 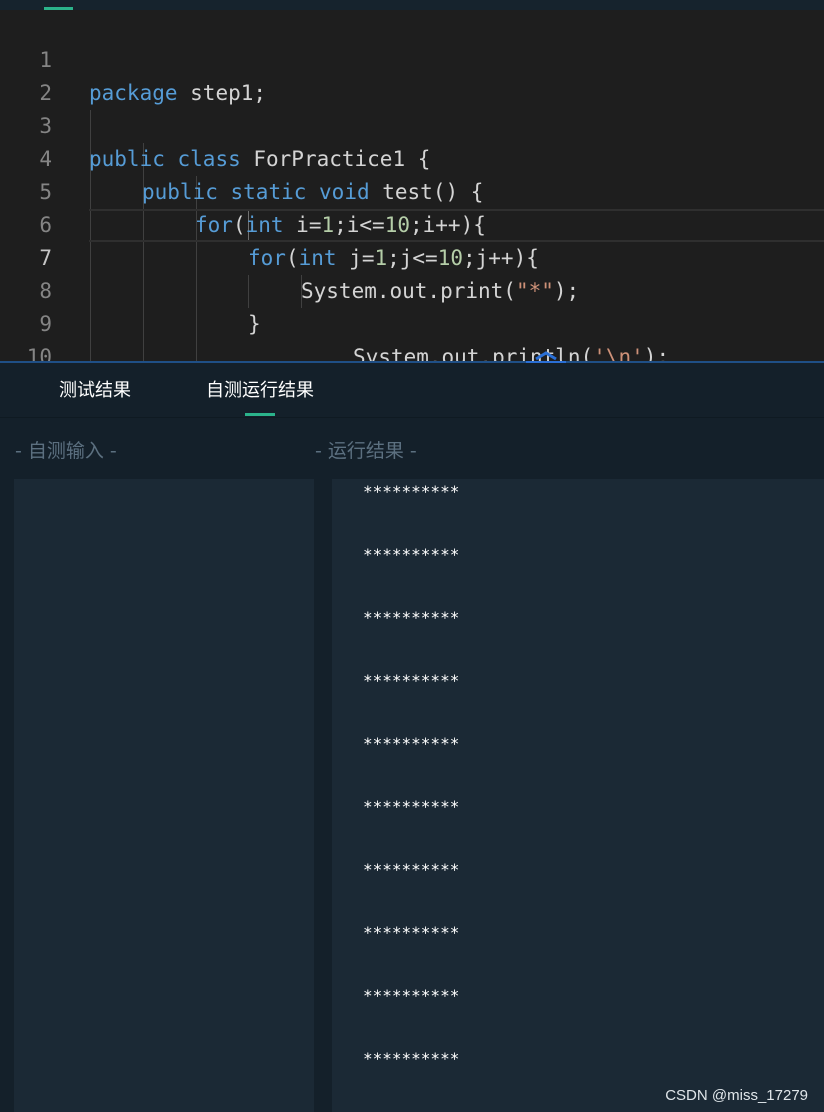 I want to click on tab-test-results: 测试结果, so click(x=95, y=390).